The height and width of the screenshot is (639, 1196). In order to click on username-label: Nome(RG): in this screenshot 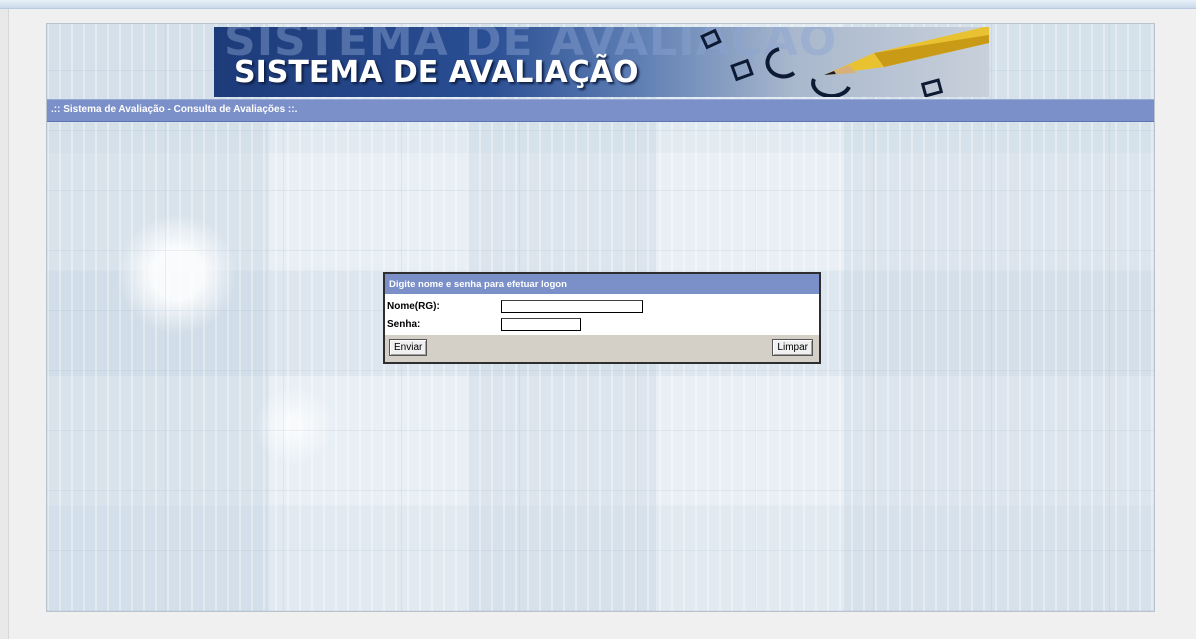, I will do `click(413, 306)`.